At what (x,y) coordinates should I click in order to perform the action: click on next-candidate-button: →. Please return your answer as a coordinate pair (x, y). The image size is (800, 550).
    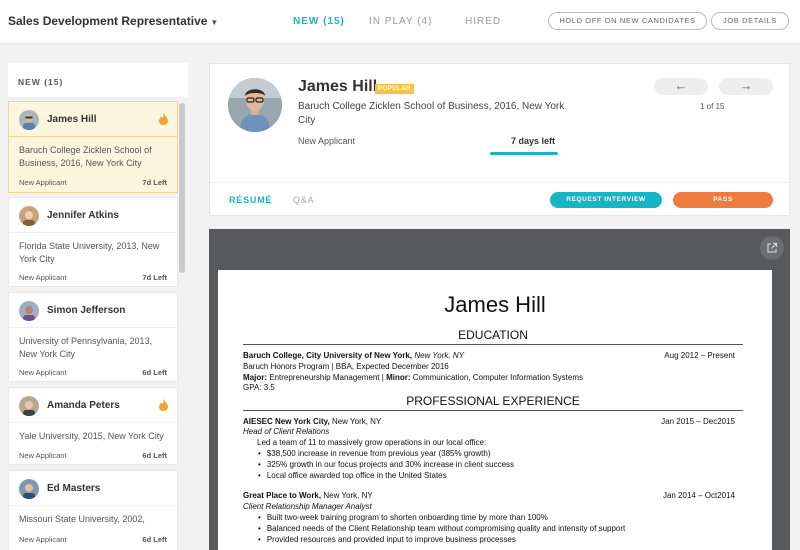
    Looking at the image, I should click on (746, 86).